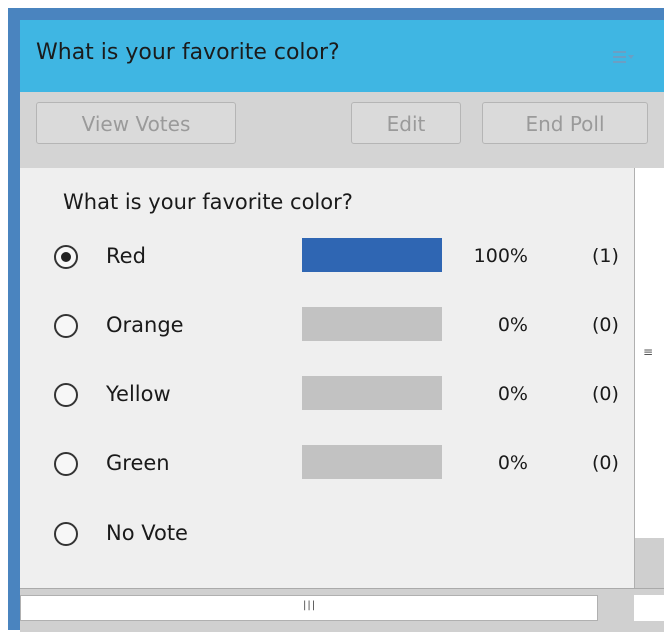 Image resolution: width=664 pixels, height=632 pixels. Describe the element at coordinates (145, 325) in the screenshot. I see `option-label-orange: Orange` at that location.